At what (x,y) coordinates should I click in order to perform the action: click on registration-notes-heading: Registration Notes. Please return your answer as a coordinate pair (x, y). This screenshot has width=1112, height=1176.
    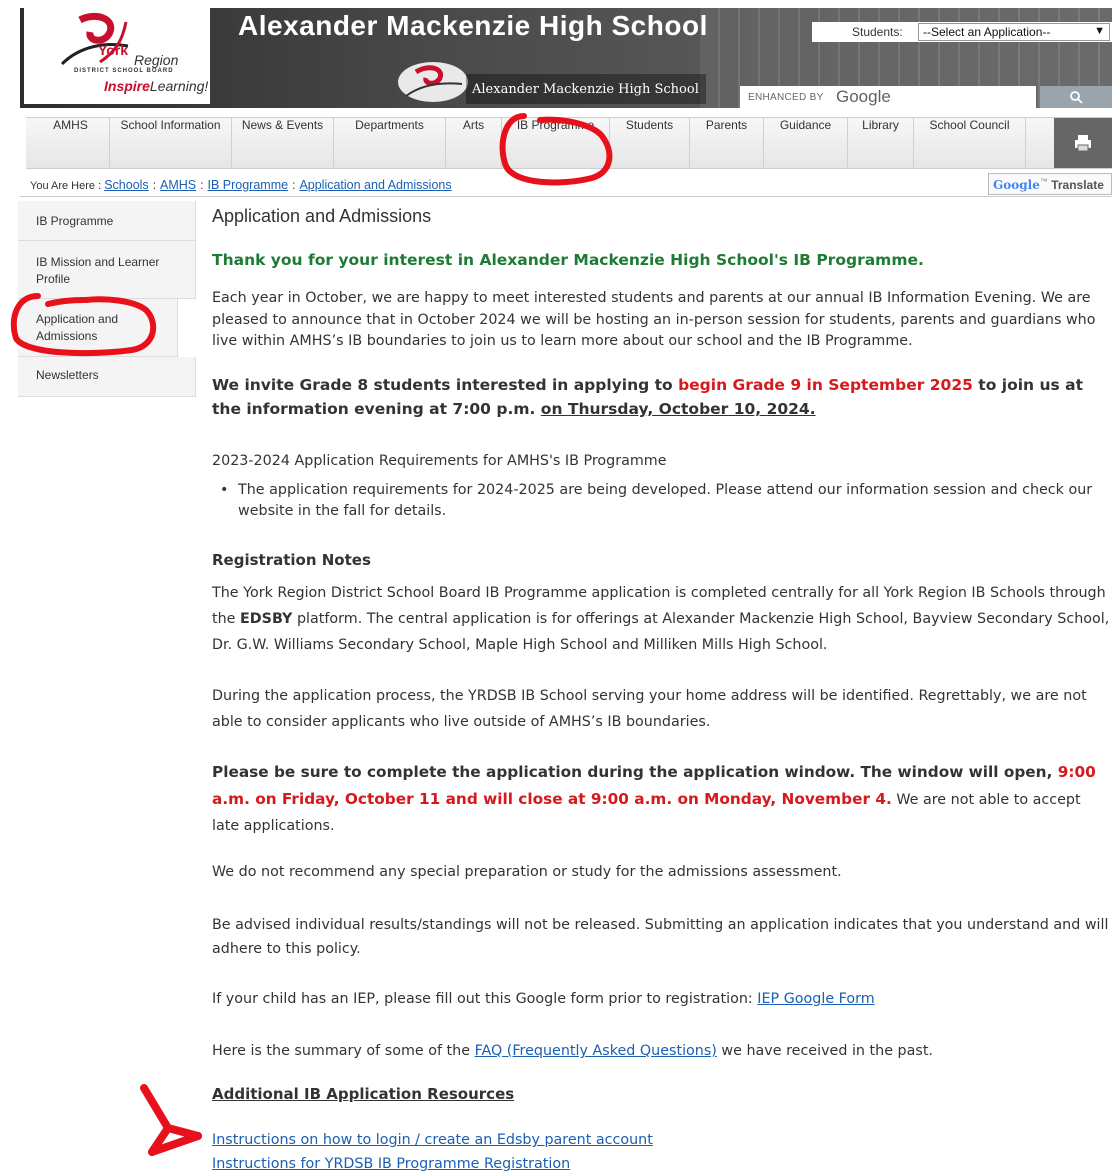
    Looking at the image, I should click on (291, 560).